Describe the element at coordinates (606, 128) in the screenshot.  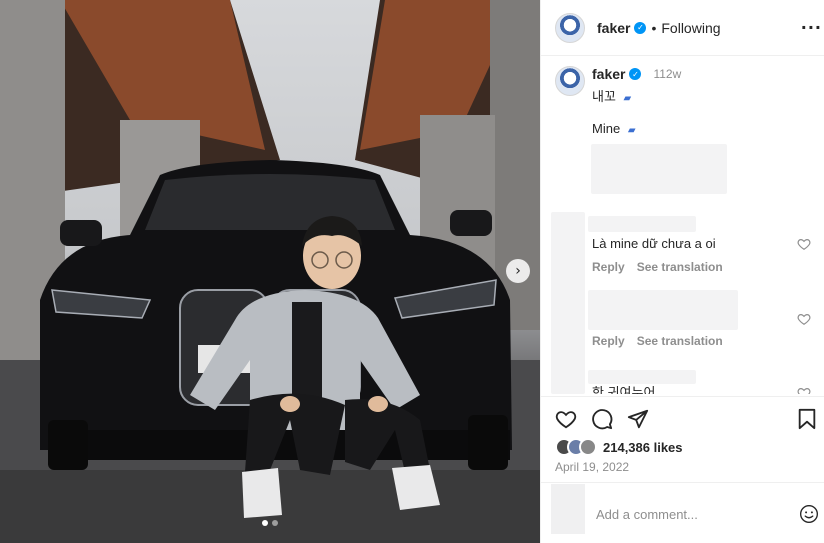
I see `caption-english-text: Mine` at that location.